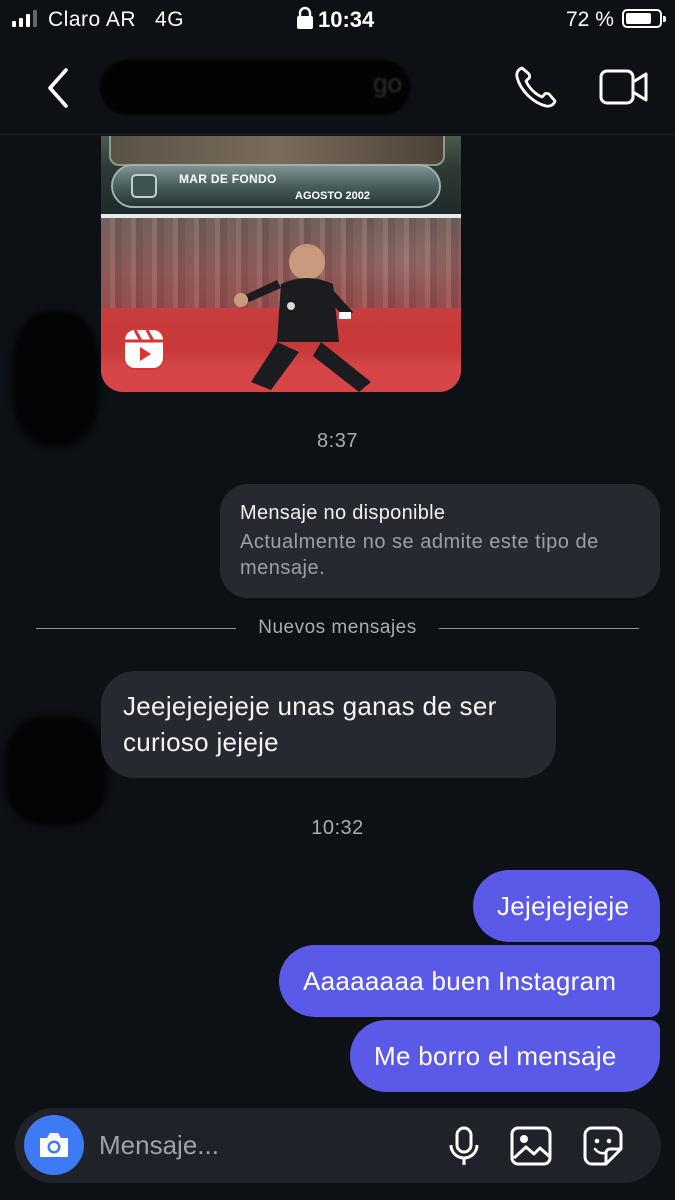 Image resolution: width=675 pixels, height=1200 pixels. Describe the element at coordinates (343, 513) in the screenshot. I see `unsupported-message-title: Mensaje no disponible` at that location.